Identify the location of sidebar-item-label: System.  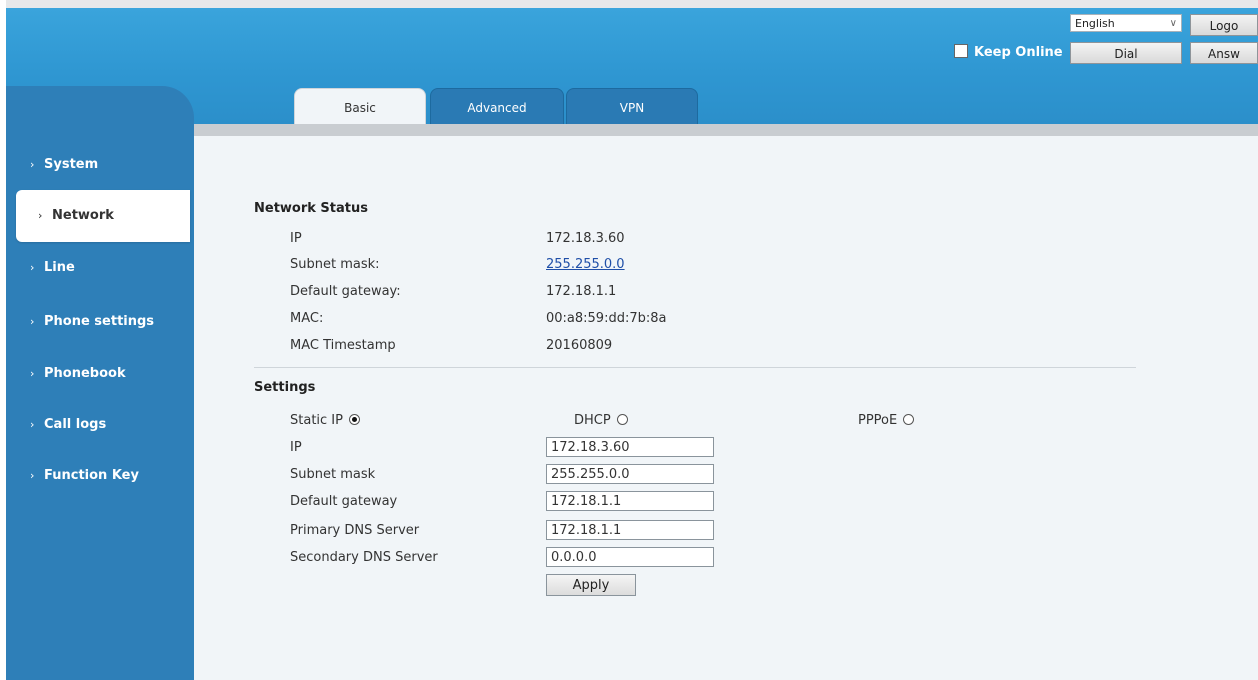
(71, 164).